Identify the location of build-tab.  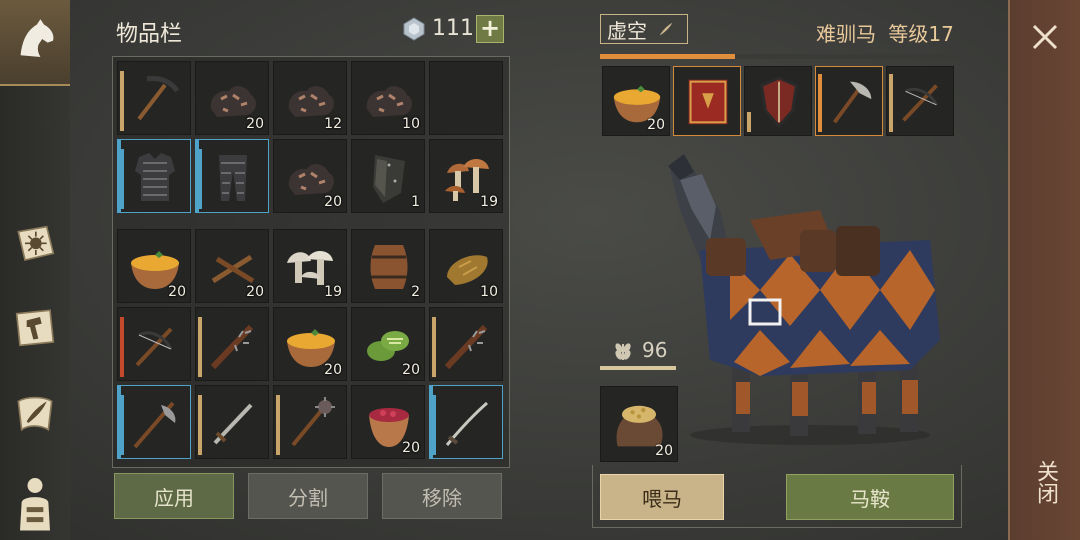
(35, 327).